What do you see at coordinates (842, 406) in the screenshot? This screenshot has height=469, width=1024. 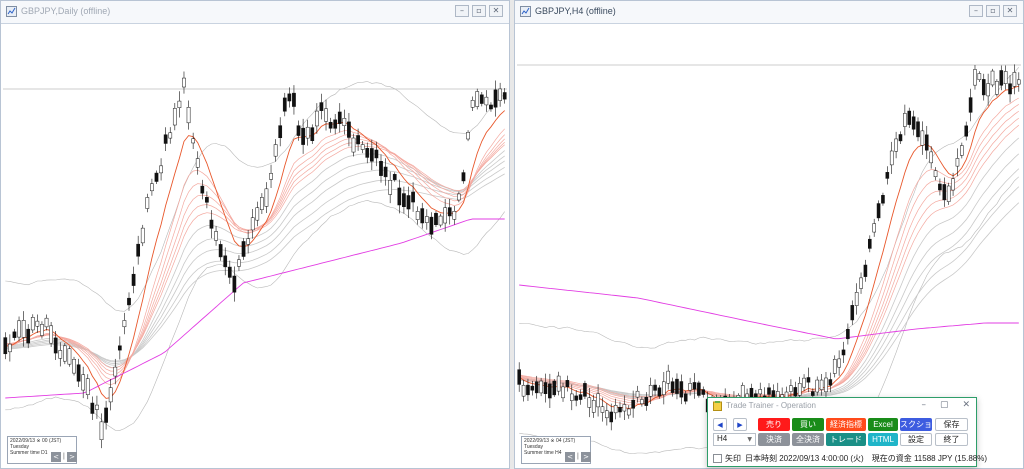 I see `panel-title-bar: Trade Trainer - Operation – ▢ ✕` at bounding box center [842, 406].